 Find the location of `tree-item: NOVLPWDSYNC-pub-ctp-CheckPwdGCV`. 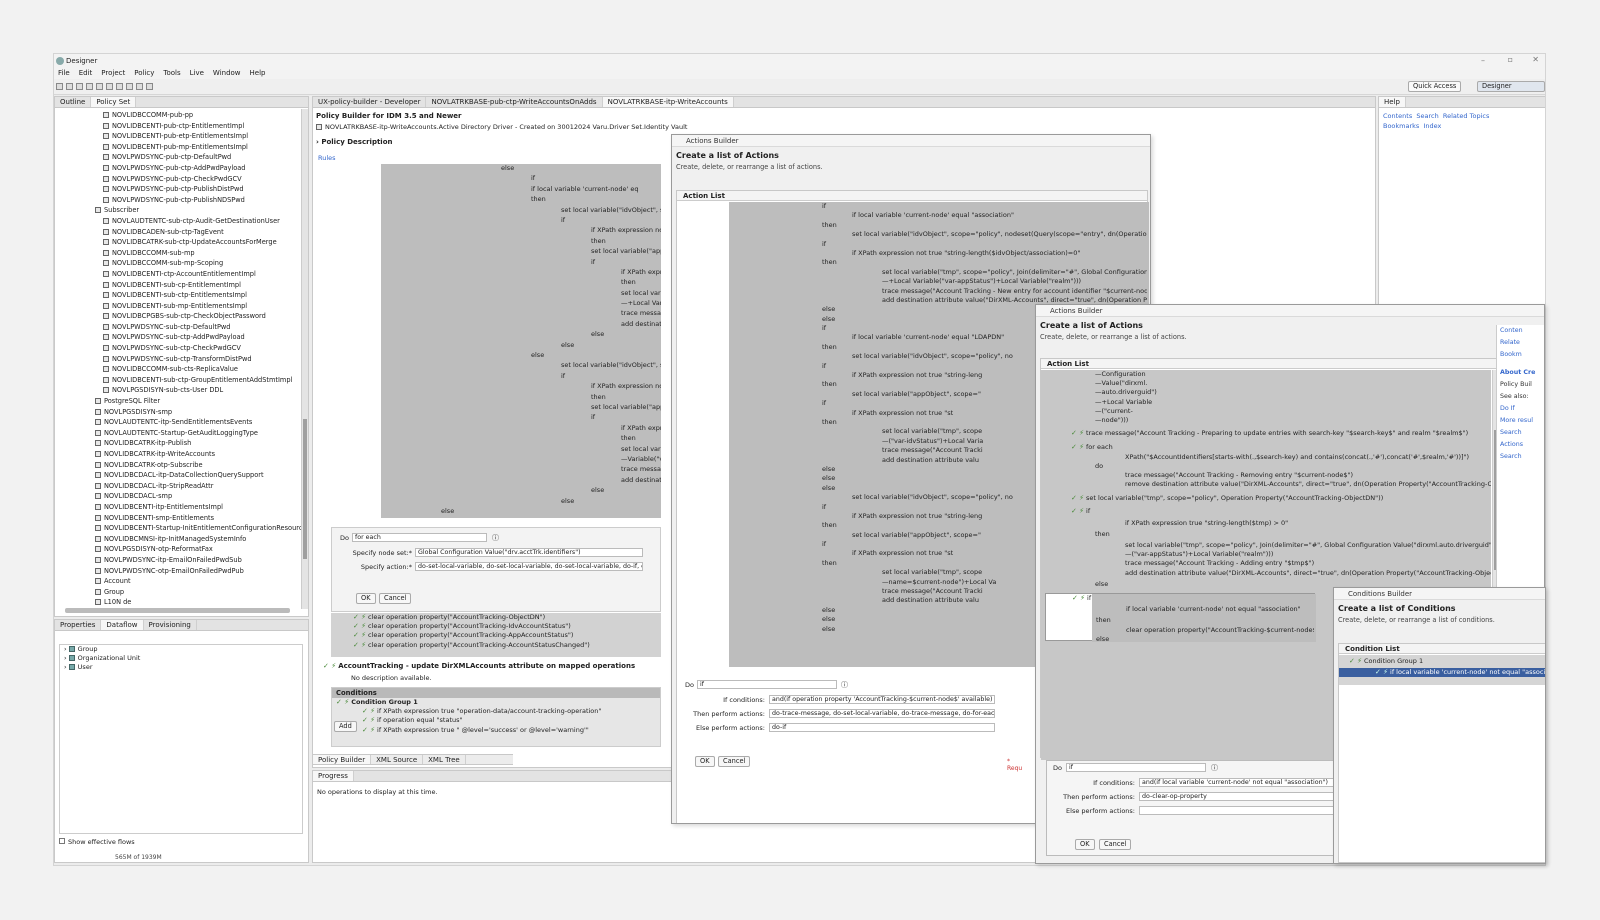

tree-item: NOVLPWDSYNC-pub-ctp-CheckPwdGCV is located at coordinates (197, 179).